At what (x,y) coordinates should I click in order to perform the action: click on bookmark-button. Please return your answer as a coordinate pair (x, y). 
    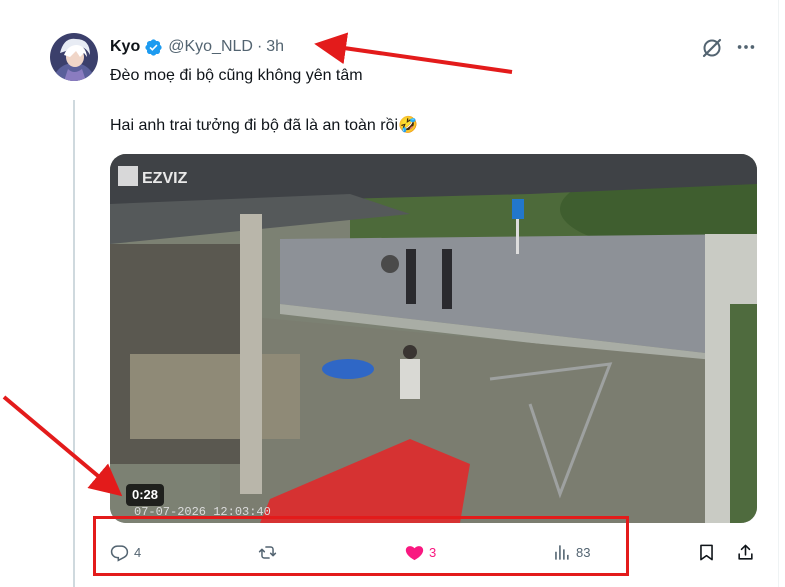
    Looking at the image, I should click on (706, 552).